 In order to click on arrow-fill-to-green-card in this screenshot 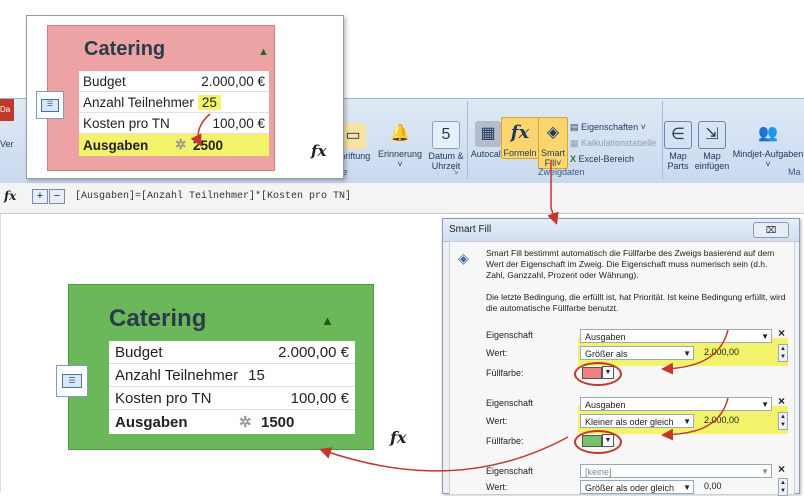, I will do `click(444, 454)`.